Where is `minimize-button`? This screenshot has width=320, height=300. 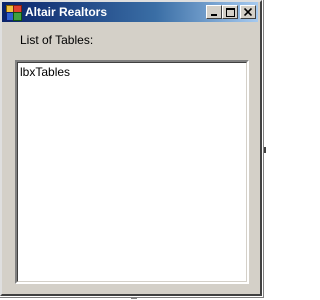 minimize-button is located at coordinates (214, 12).